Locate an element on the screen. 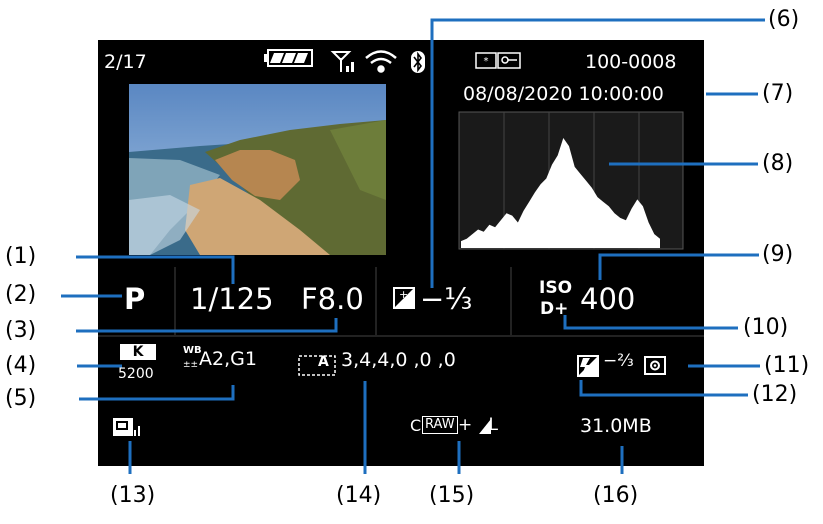 Image resolution: width=823 pixels, height=524 pixels. iso-label: ISO is located at coordinates (556, 288).